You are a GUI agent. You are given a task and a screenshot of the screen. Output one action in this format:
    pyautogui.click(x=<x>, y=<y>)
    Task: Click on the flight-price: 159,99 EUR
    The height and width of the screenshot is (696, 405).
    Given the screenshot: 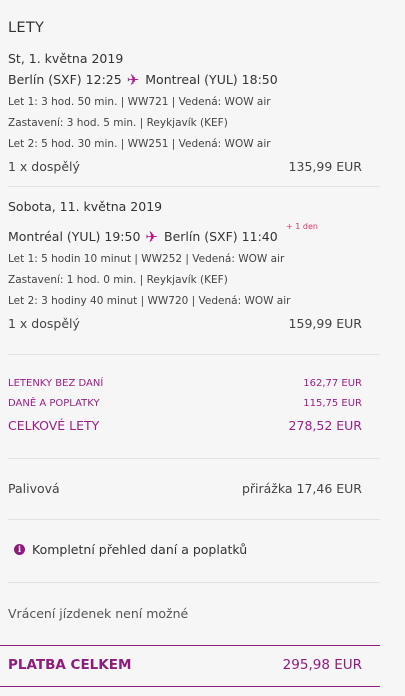 What is the action you would take?
    pyautogui.click(x=325, y=323)
    